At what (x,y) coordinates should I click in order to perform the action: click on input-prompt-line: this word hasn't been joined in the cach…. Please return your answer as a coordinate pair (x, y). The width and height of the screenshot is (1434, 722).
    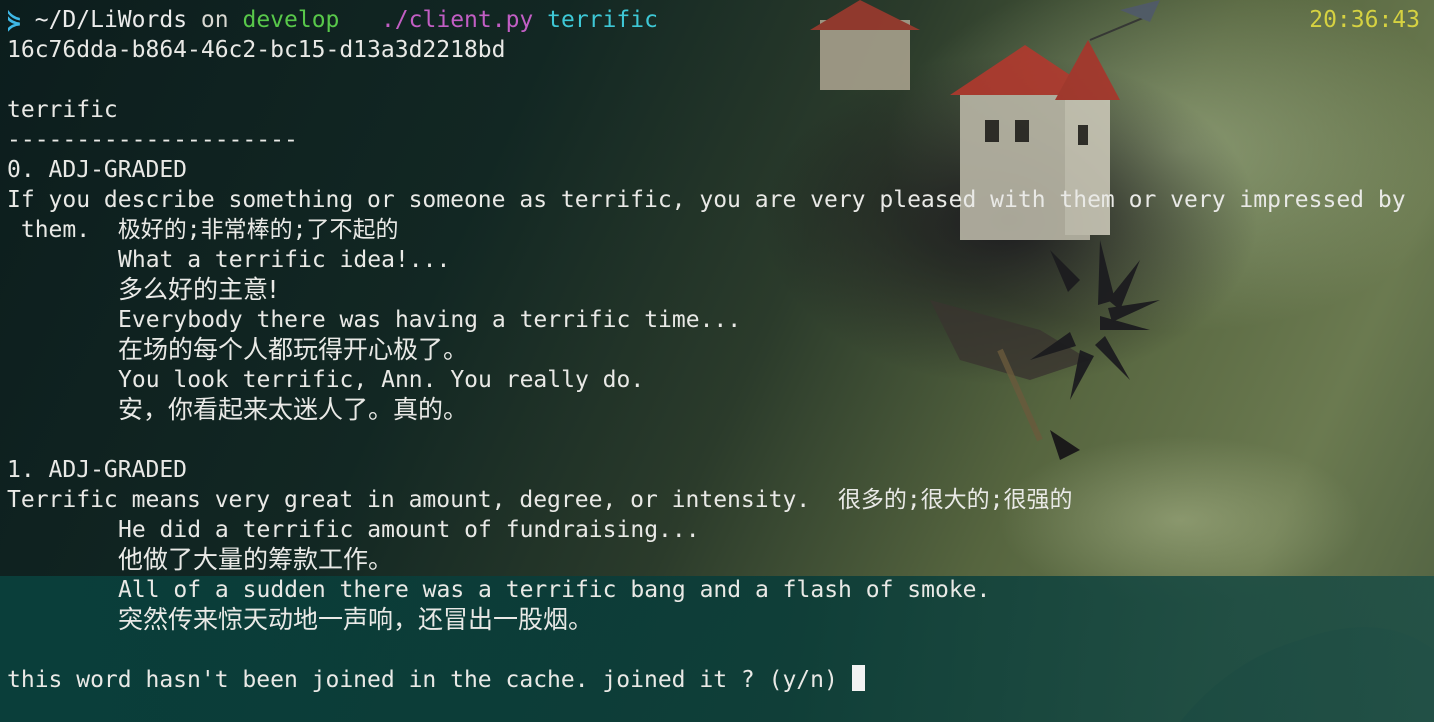
    Looking at the image, I should click on (436, 680).